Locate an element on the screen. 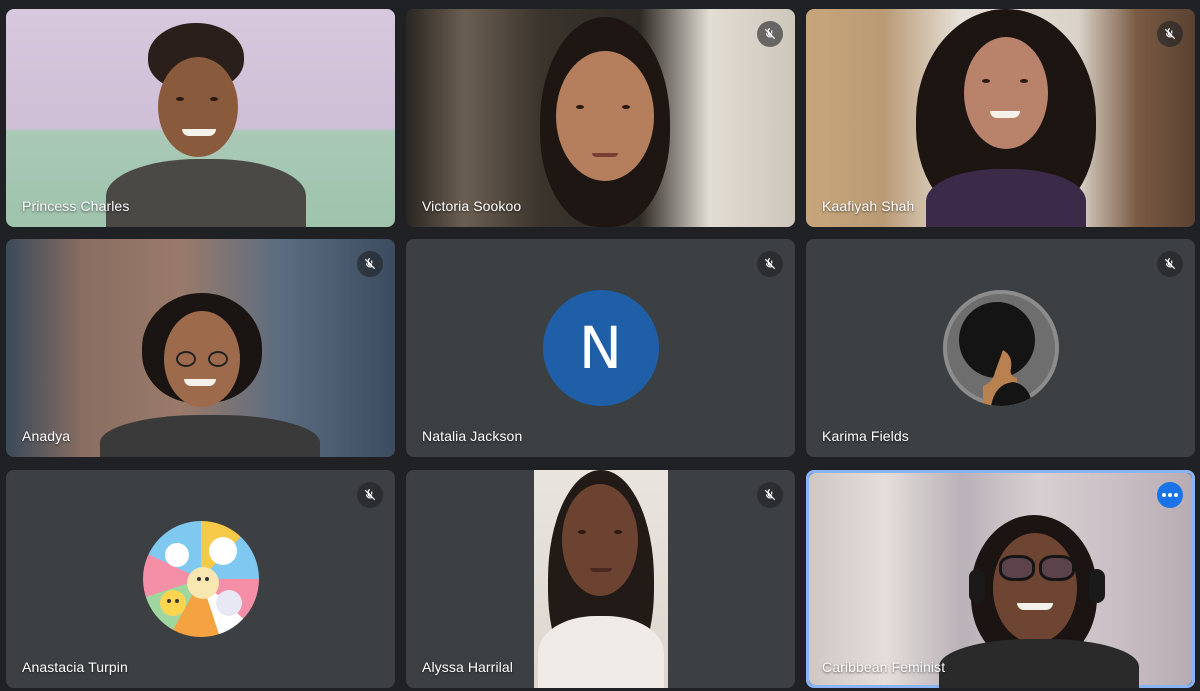 The height and width of the screenshot is (691, 1200). participant-name: Natalia Jackson is located at coordinates (472, 436).